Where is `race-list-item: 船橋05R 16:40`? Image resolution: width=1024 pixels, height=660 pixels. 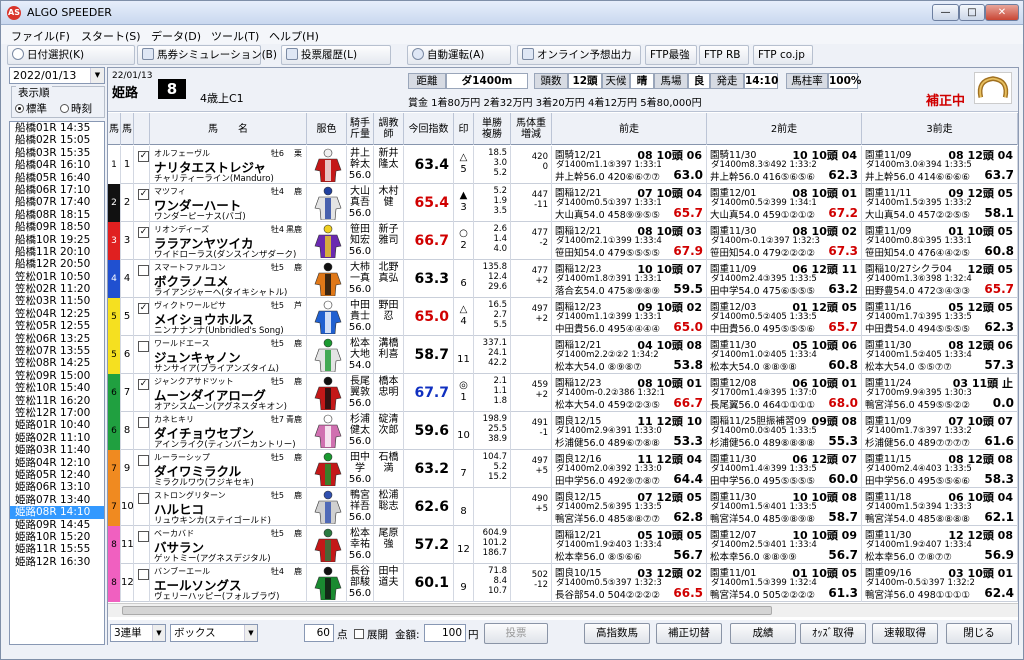 race-list-item: 船橋05R 16:40 is located at coordinates (57, 178).